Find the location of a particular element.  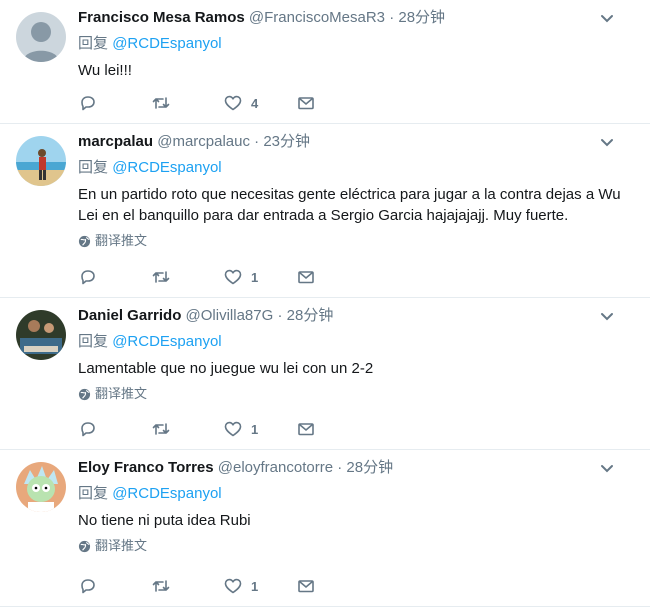

timestamp: 23分钟 is located at coordinates (286, 141).